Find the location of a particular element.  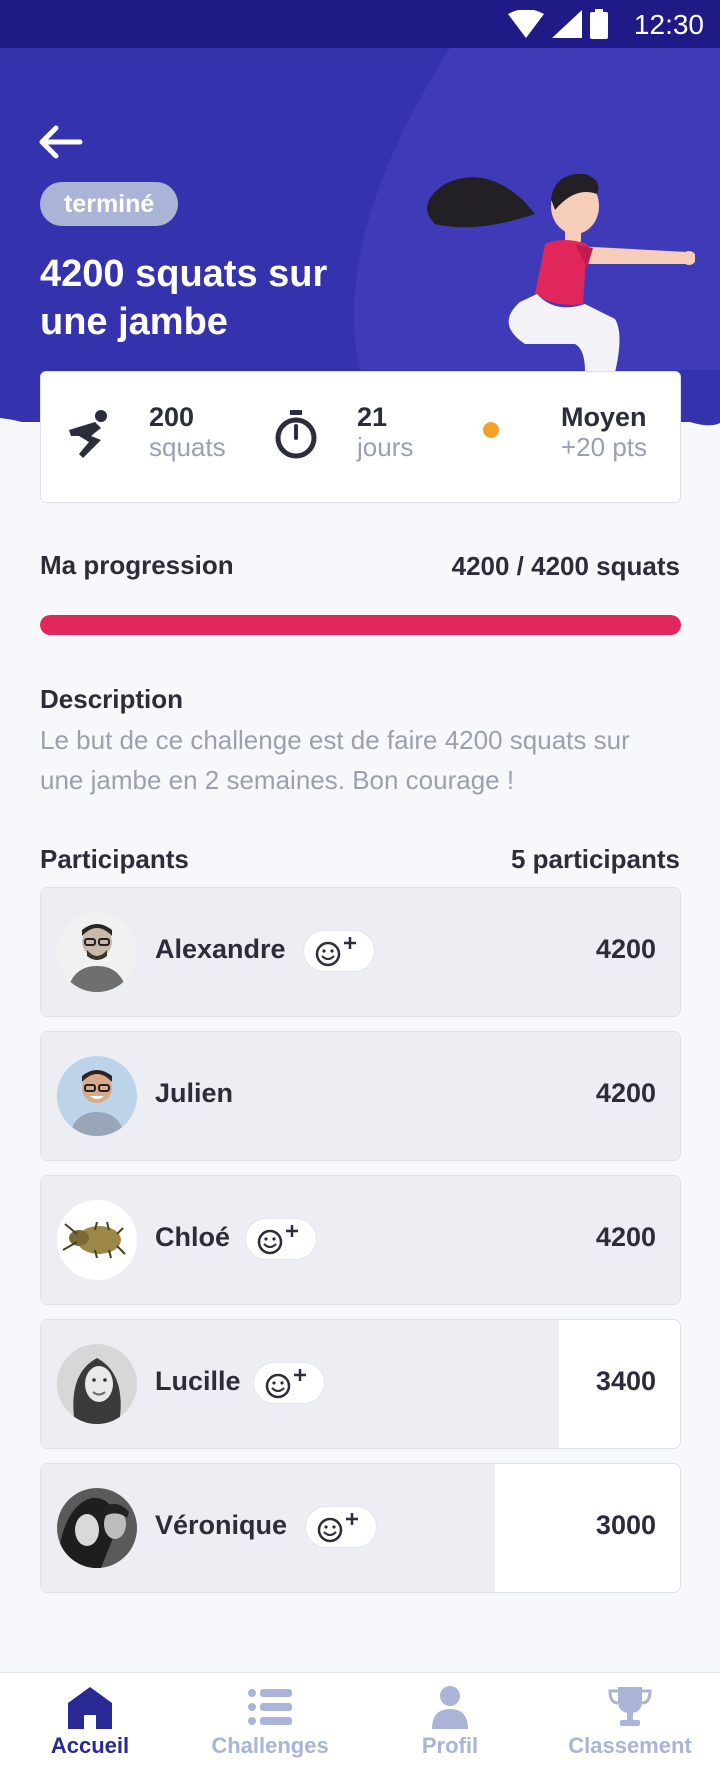

wifi-icon is located at coordinates (526, 24).